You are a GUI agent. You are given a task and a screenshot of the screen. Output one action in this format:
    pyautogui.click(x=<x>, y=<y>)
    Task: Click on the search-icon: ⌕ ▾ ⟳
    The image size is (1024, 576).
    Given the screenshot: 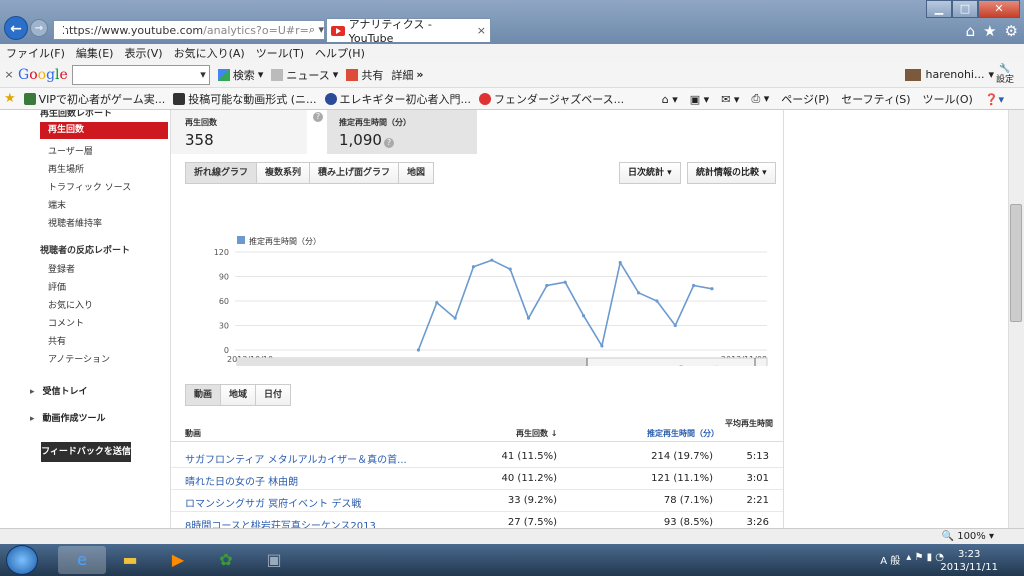 What is the action you would take?
    pyautogui.click(x=316, y=30)
    